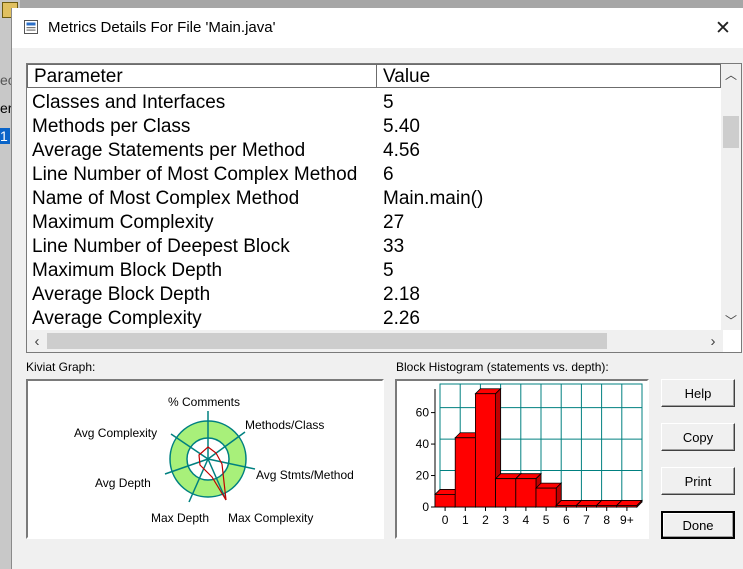 The width and height of the screenshot is (743, 569). What do you see at coordinates (117, 318) in the screenshot?
I see `parameter-cell: Average Complexity` at bounding box center [117, 318].